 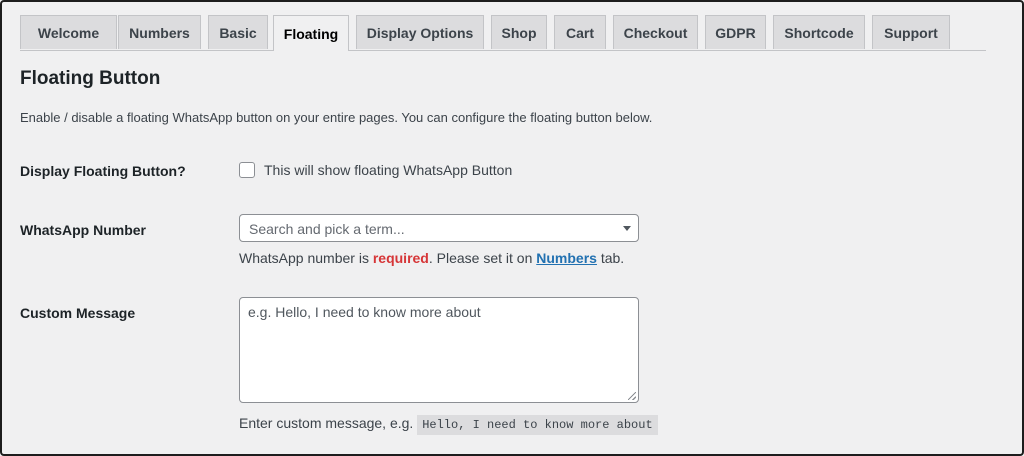 What do you see at coordinates (238, 32) in the screenshot?
I see `tab-basic: Basic` at bounding box center [238, 32].